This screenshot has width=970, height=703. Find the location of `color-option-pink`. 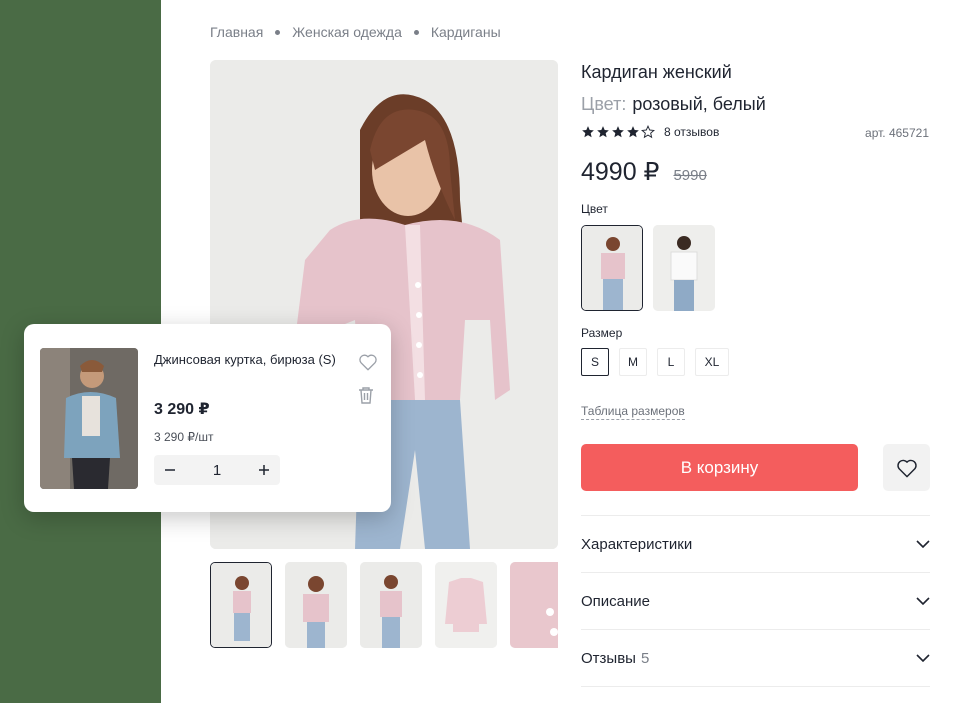

color-option-pink is located at coordinates (612, 268).